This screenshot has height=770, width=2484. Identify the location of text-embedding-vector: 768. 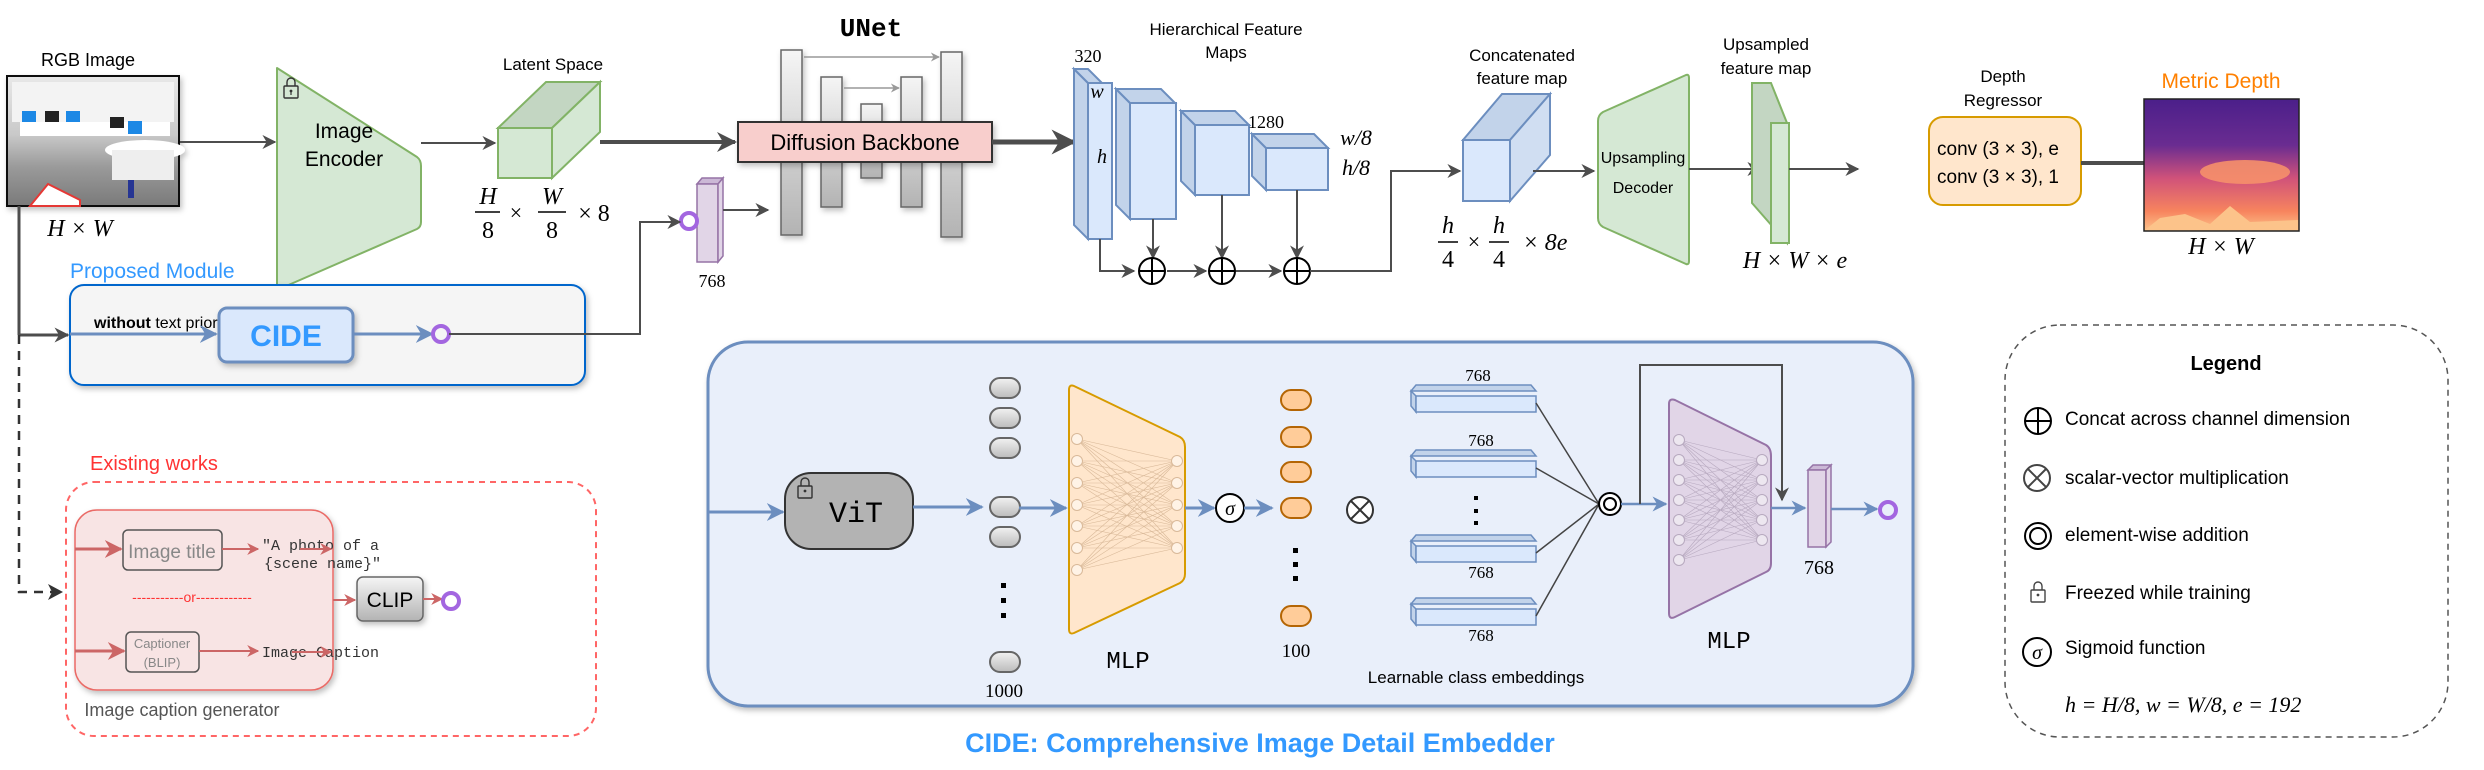
(710, 233).